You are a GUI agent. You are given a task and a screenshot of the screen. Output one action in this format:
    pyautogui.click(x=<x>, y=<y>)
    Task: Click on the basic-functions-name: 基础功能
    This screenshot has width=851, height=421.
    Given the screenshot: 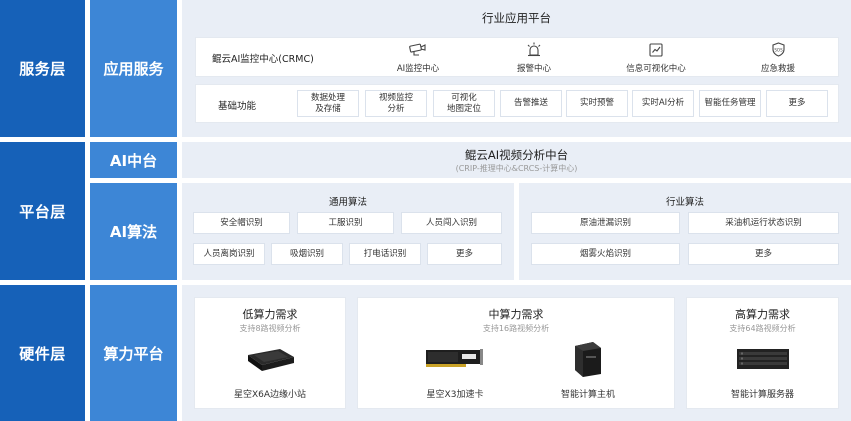 What is the action you would take?
    pyautogui.click(x=237, y=106)
    